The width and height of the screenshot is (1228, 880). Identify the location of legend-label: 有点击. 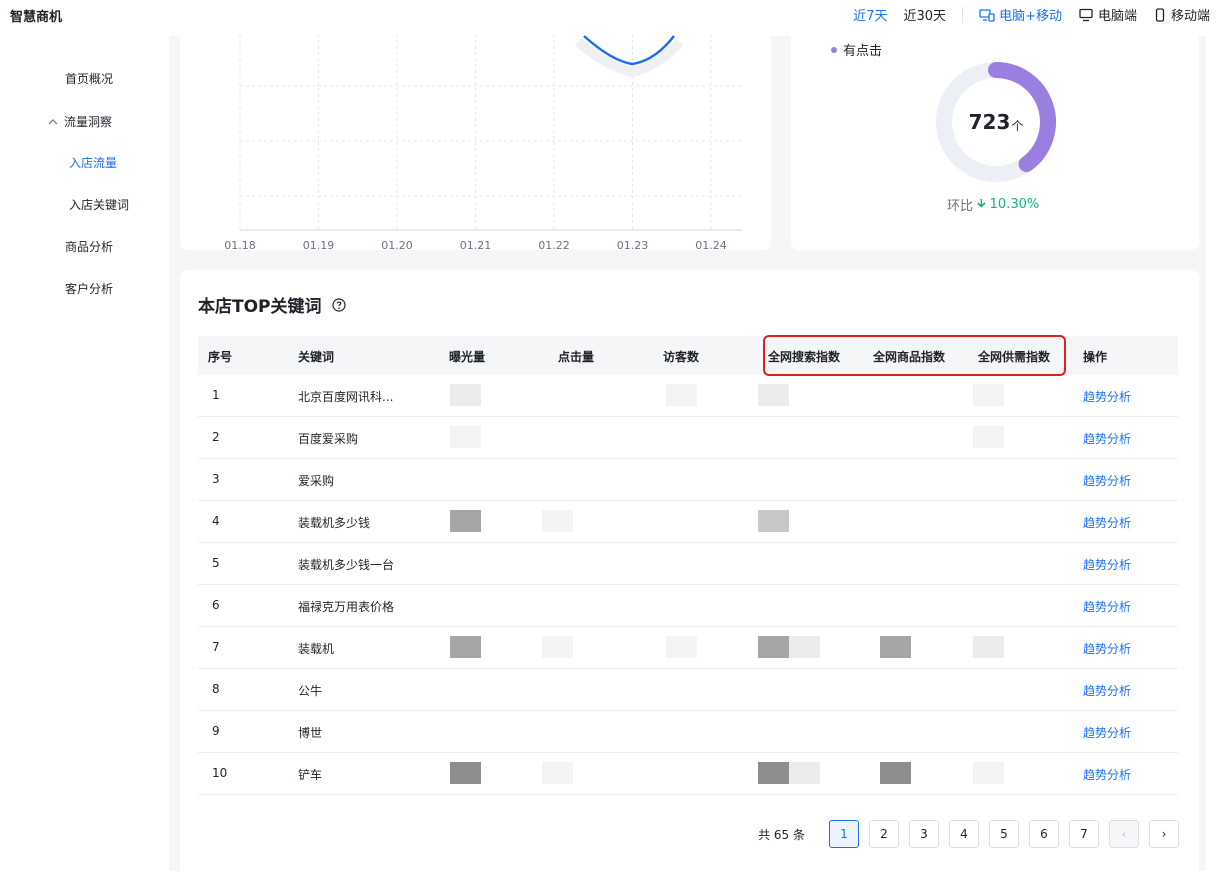
(863, 51).